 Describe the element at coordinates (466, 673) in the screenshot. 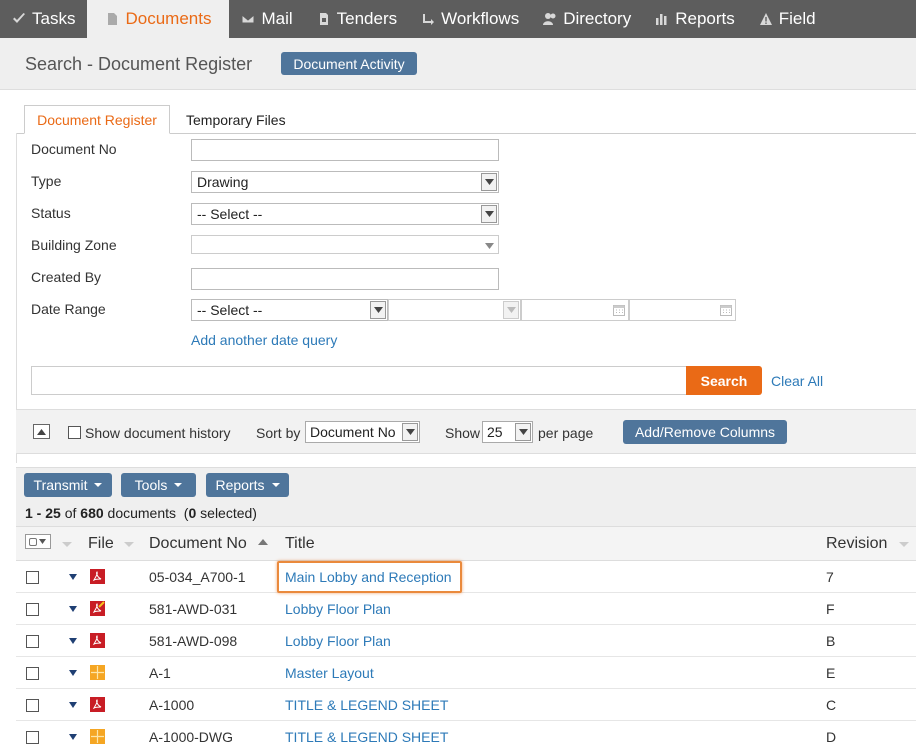

I see `table-row: A-1 Master Layout E` at that location.